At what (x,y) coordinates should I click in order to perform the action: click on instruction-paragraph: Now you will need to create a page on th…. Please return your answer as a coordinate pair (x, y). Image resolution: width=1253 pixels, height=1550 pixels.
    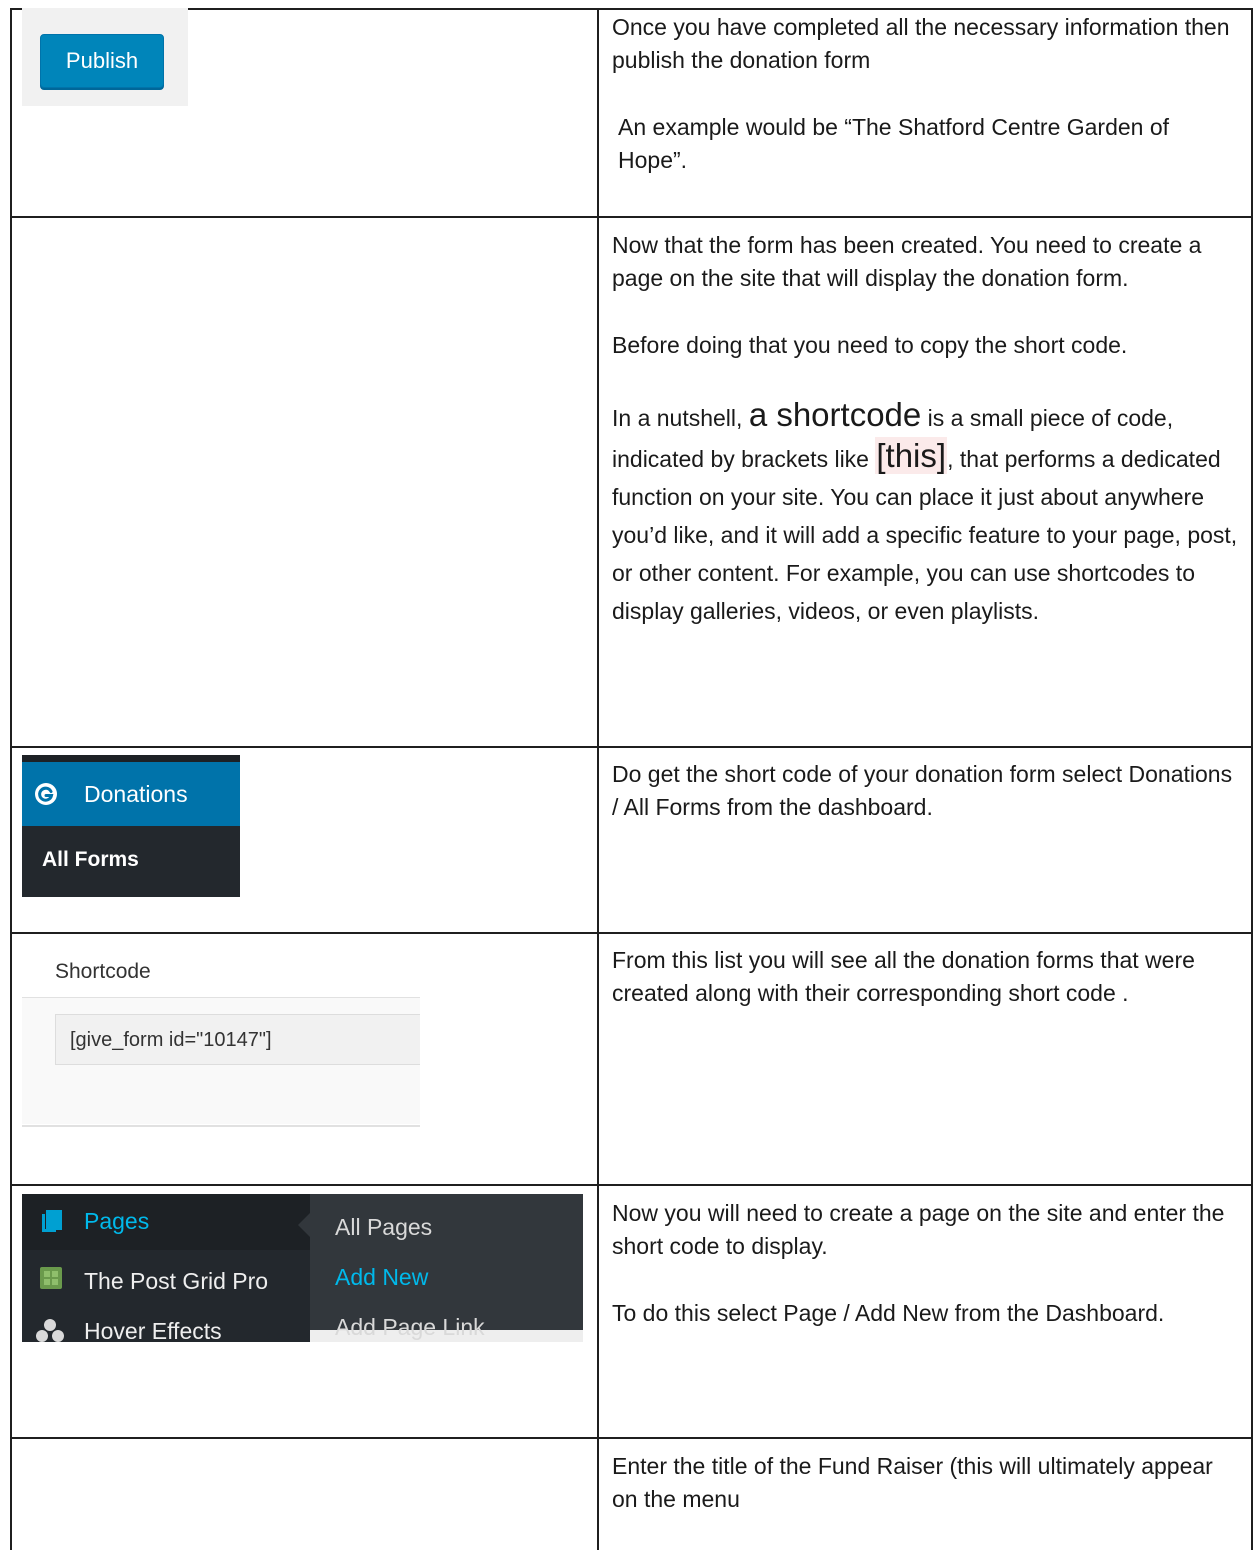
    Looking at the image, I should click on (918, 1229).